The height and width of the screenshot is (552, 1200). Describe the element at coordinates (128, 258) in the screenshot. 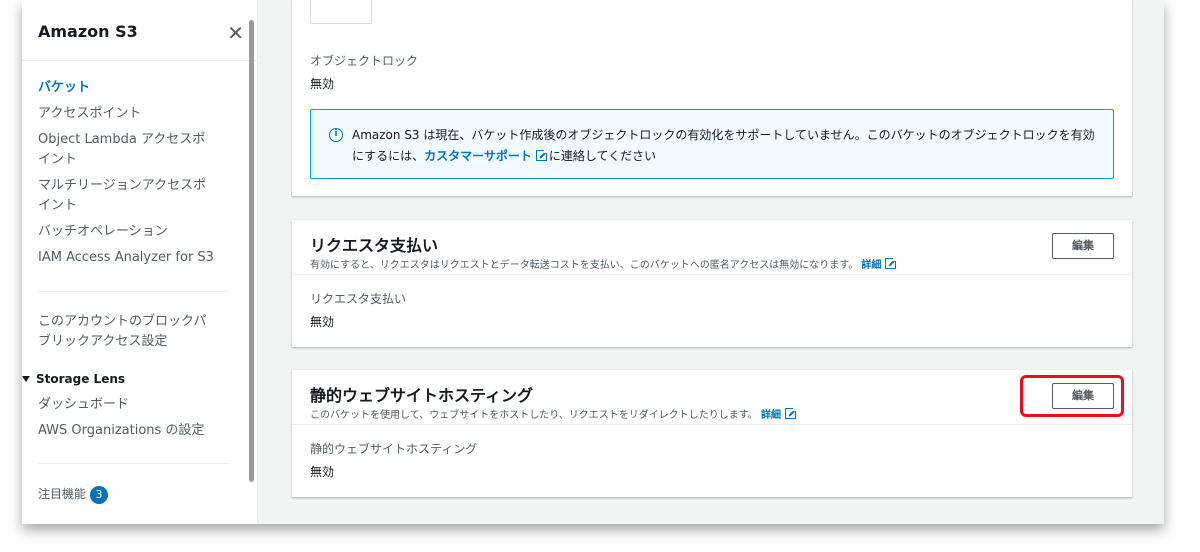

I see `sidebar-item-iam-access-analyzer: IAM Access Analyzer for S3` at that location.